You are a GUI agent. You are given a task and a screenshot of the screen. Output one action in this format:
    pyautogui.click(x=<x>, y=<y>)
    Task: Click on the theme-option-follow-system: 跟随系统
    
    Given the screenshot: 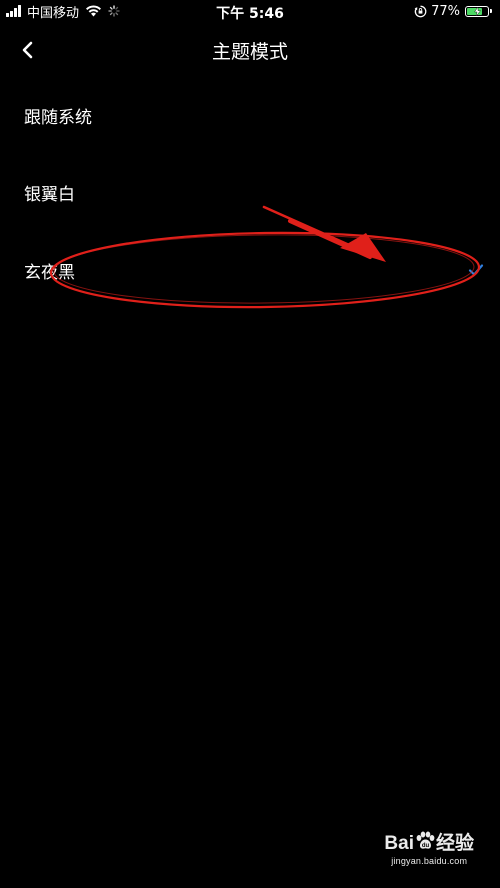 What is the action you would take?
    pyautogui.click(x=250, y=115)
    